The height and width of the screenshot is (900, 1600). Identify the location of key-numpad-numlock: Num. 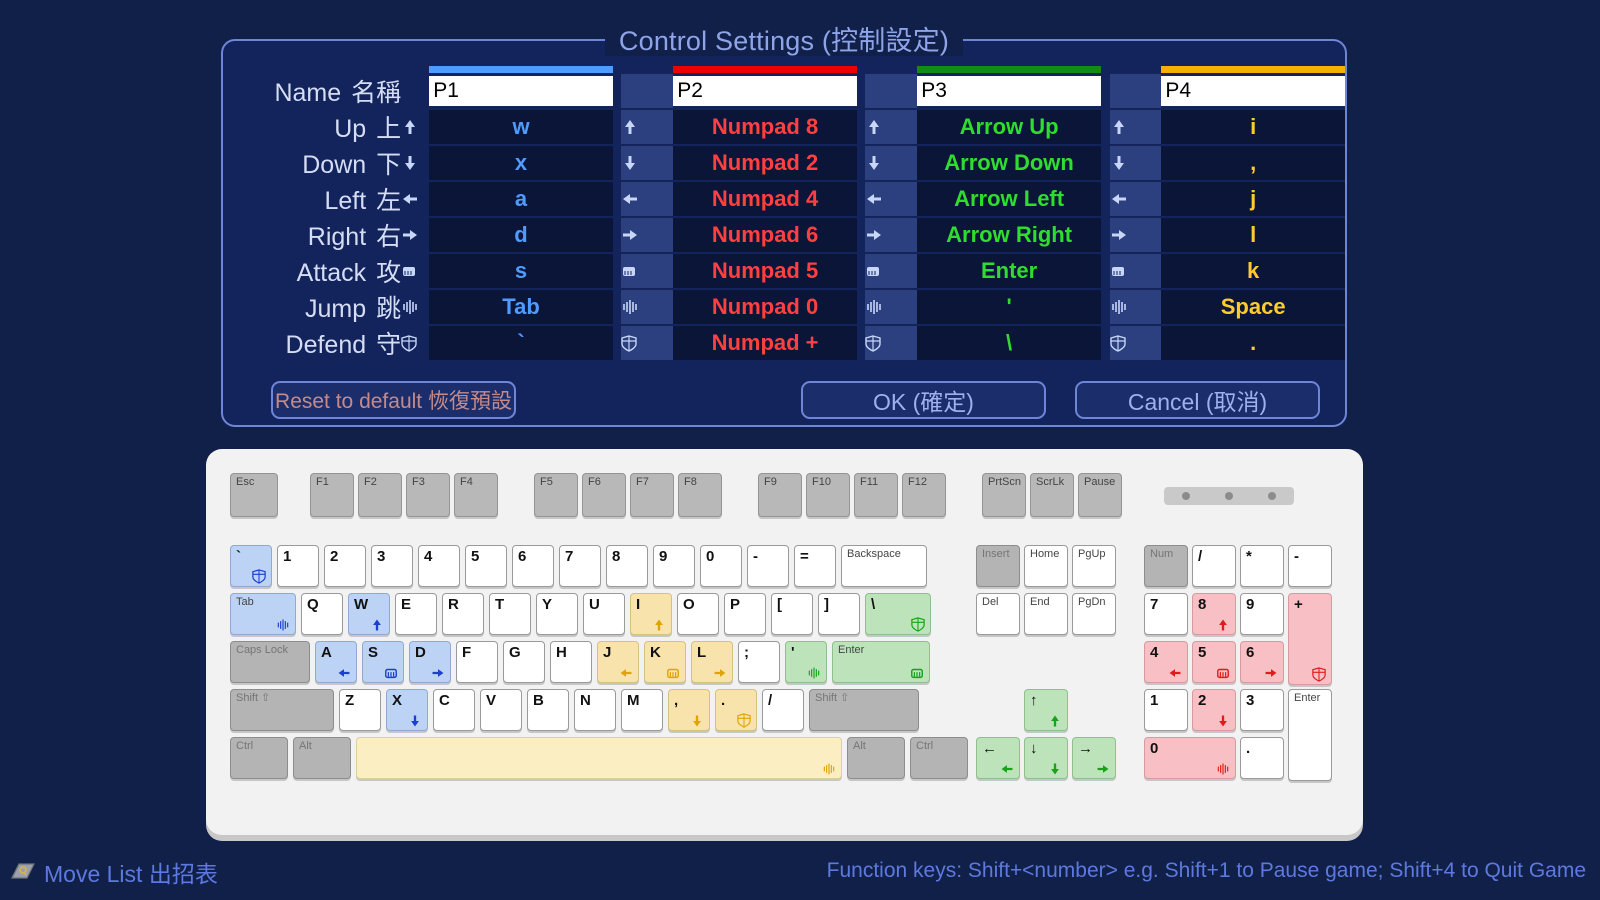
(1166, 566).